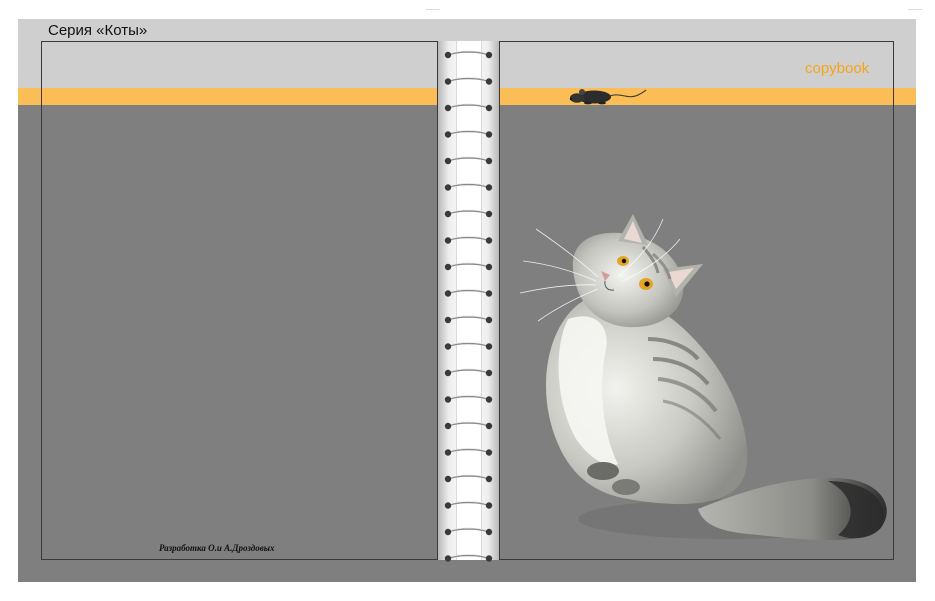 The width and height of the screenshot is (935, 601). I want to click on spiral-binding-icon, so click(468, 301).